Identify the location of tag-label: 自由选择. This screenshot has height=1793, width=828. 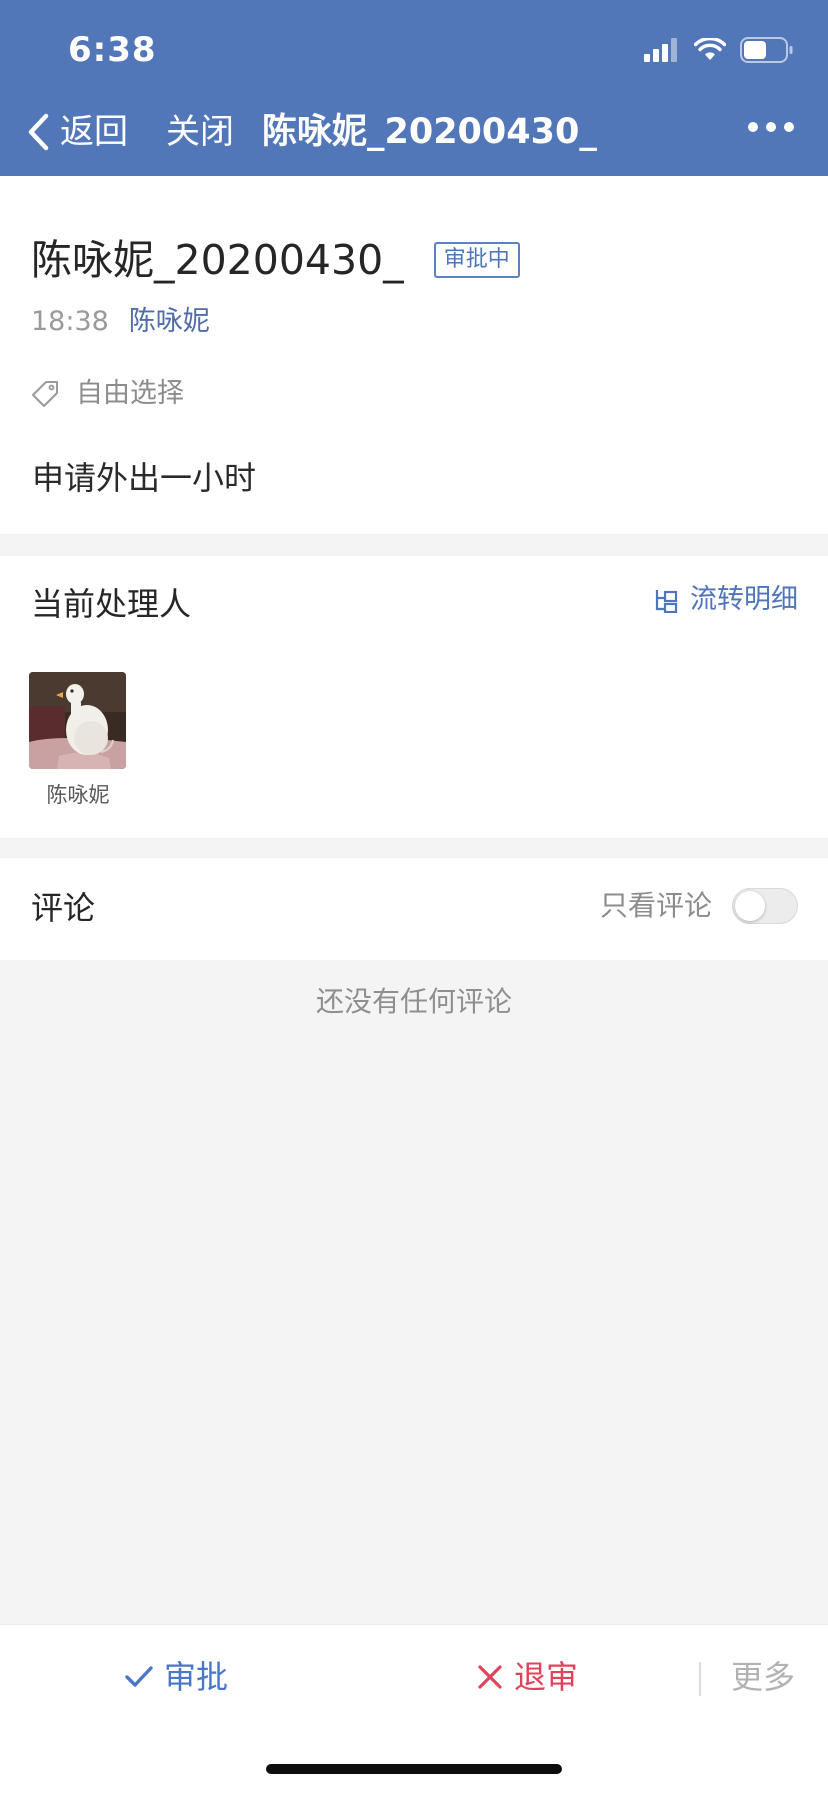
(130, 393).